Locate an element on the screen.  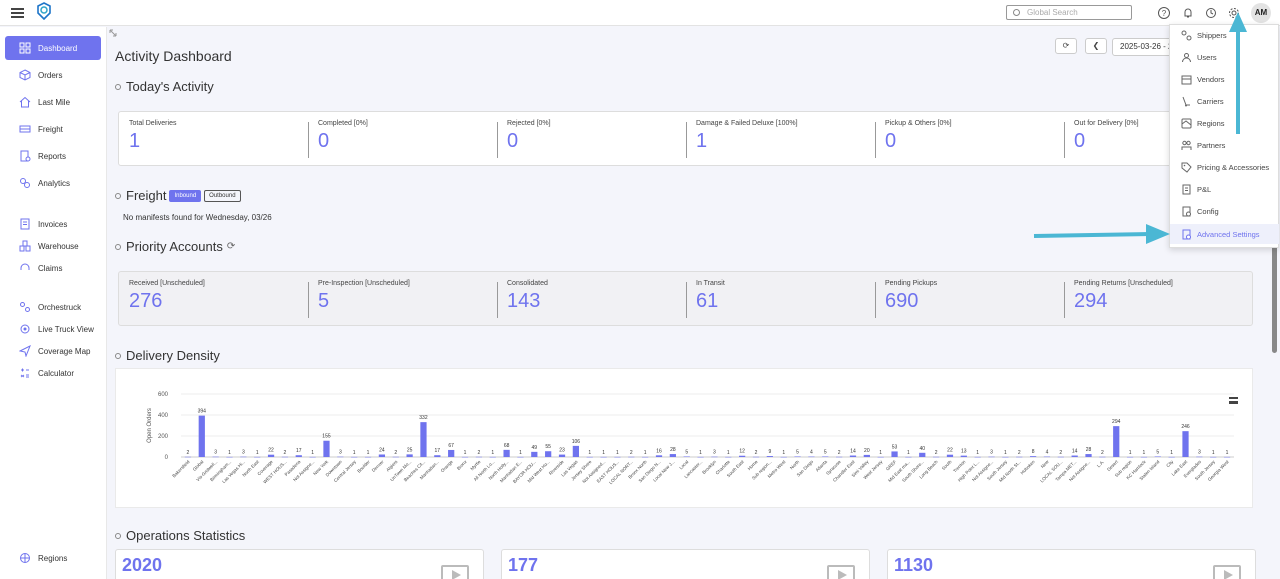
sidebar-item-warehouse: Warehouse is located at coordinates (53, 246).